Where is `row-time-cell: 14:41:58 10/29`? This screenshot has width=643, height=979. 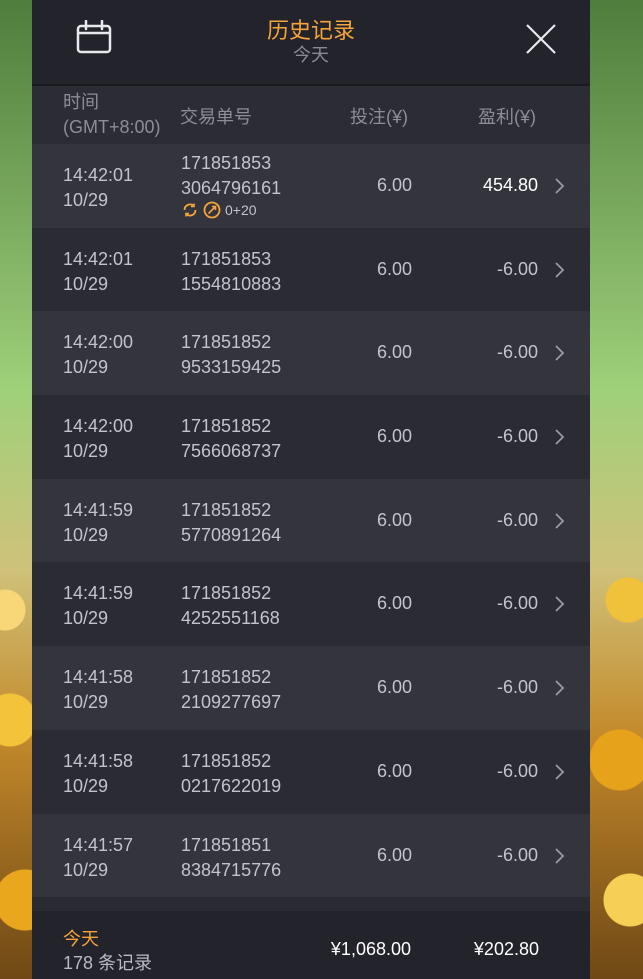
row-time-cell: 14:41:58 10/29 is located at coordinates (98, 690).